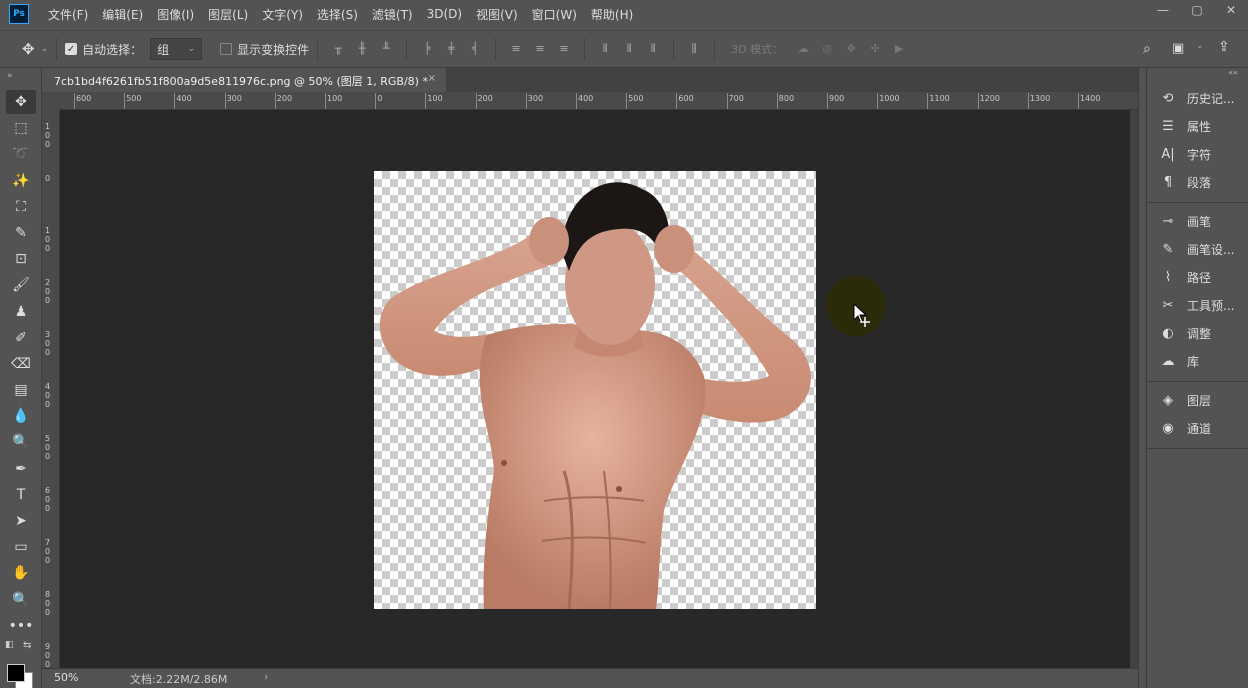 This screenshot has height=688, width=1248. I want to click on align-bottom-icon: ╨, so click(386, 49).